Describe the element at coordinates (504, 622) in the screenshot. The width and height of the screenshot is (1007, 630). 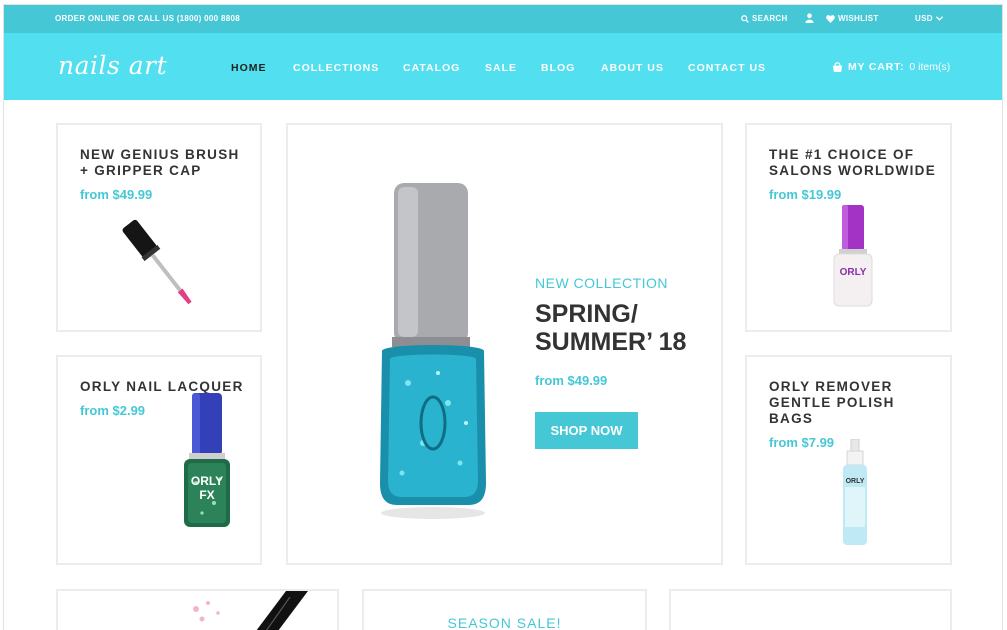
I see `season-sale-text: SEASON SALE!` at that location.